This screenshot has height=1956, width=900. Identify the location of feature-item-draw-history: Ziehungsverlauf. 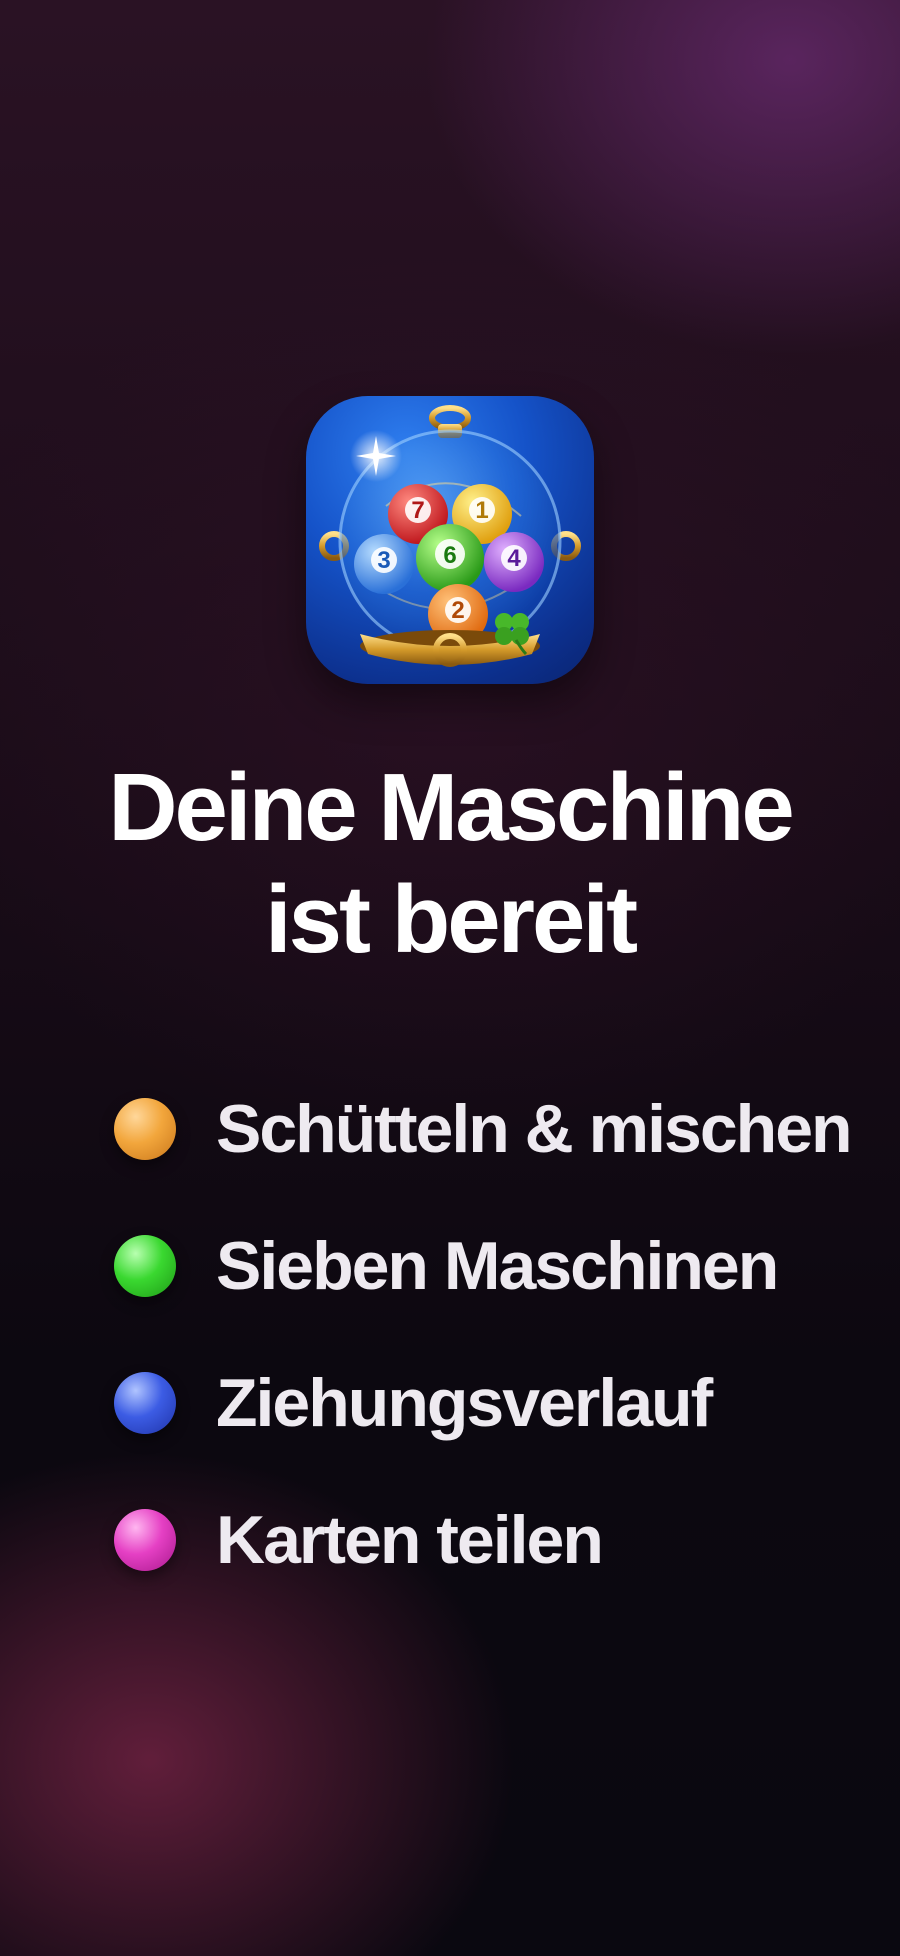
(504, 1402).